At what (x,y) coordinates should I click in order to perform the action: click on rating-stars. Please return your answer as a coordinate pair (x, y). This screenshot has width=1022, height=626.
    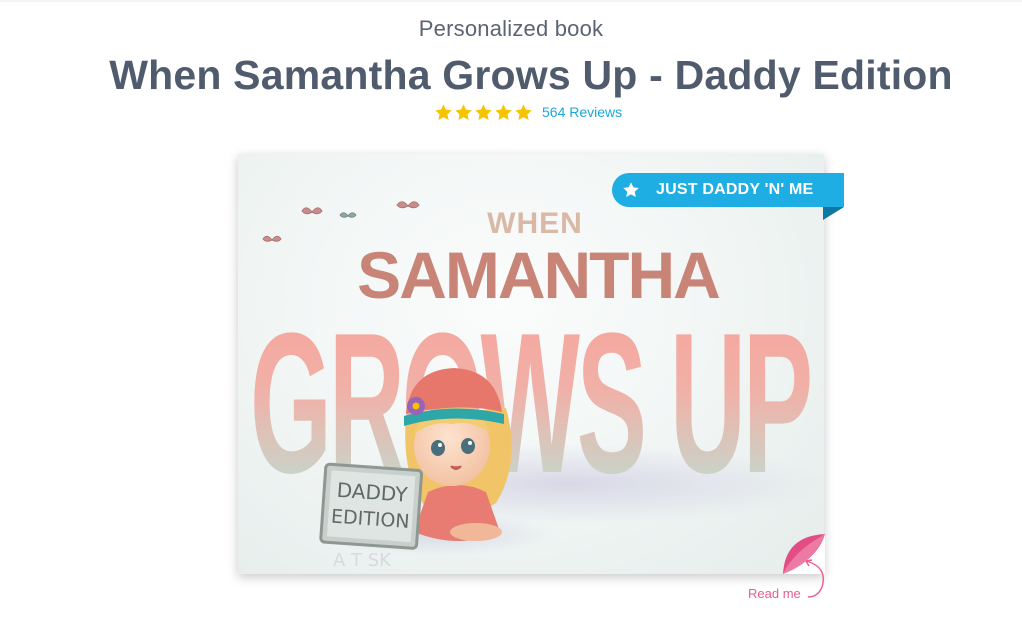
    Looking at the image, I should click on (484, 112).